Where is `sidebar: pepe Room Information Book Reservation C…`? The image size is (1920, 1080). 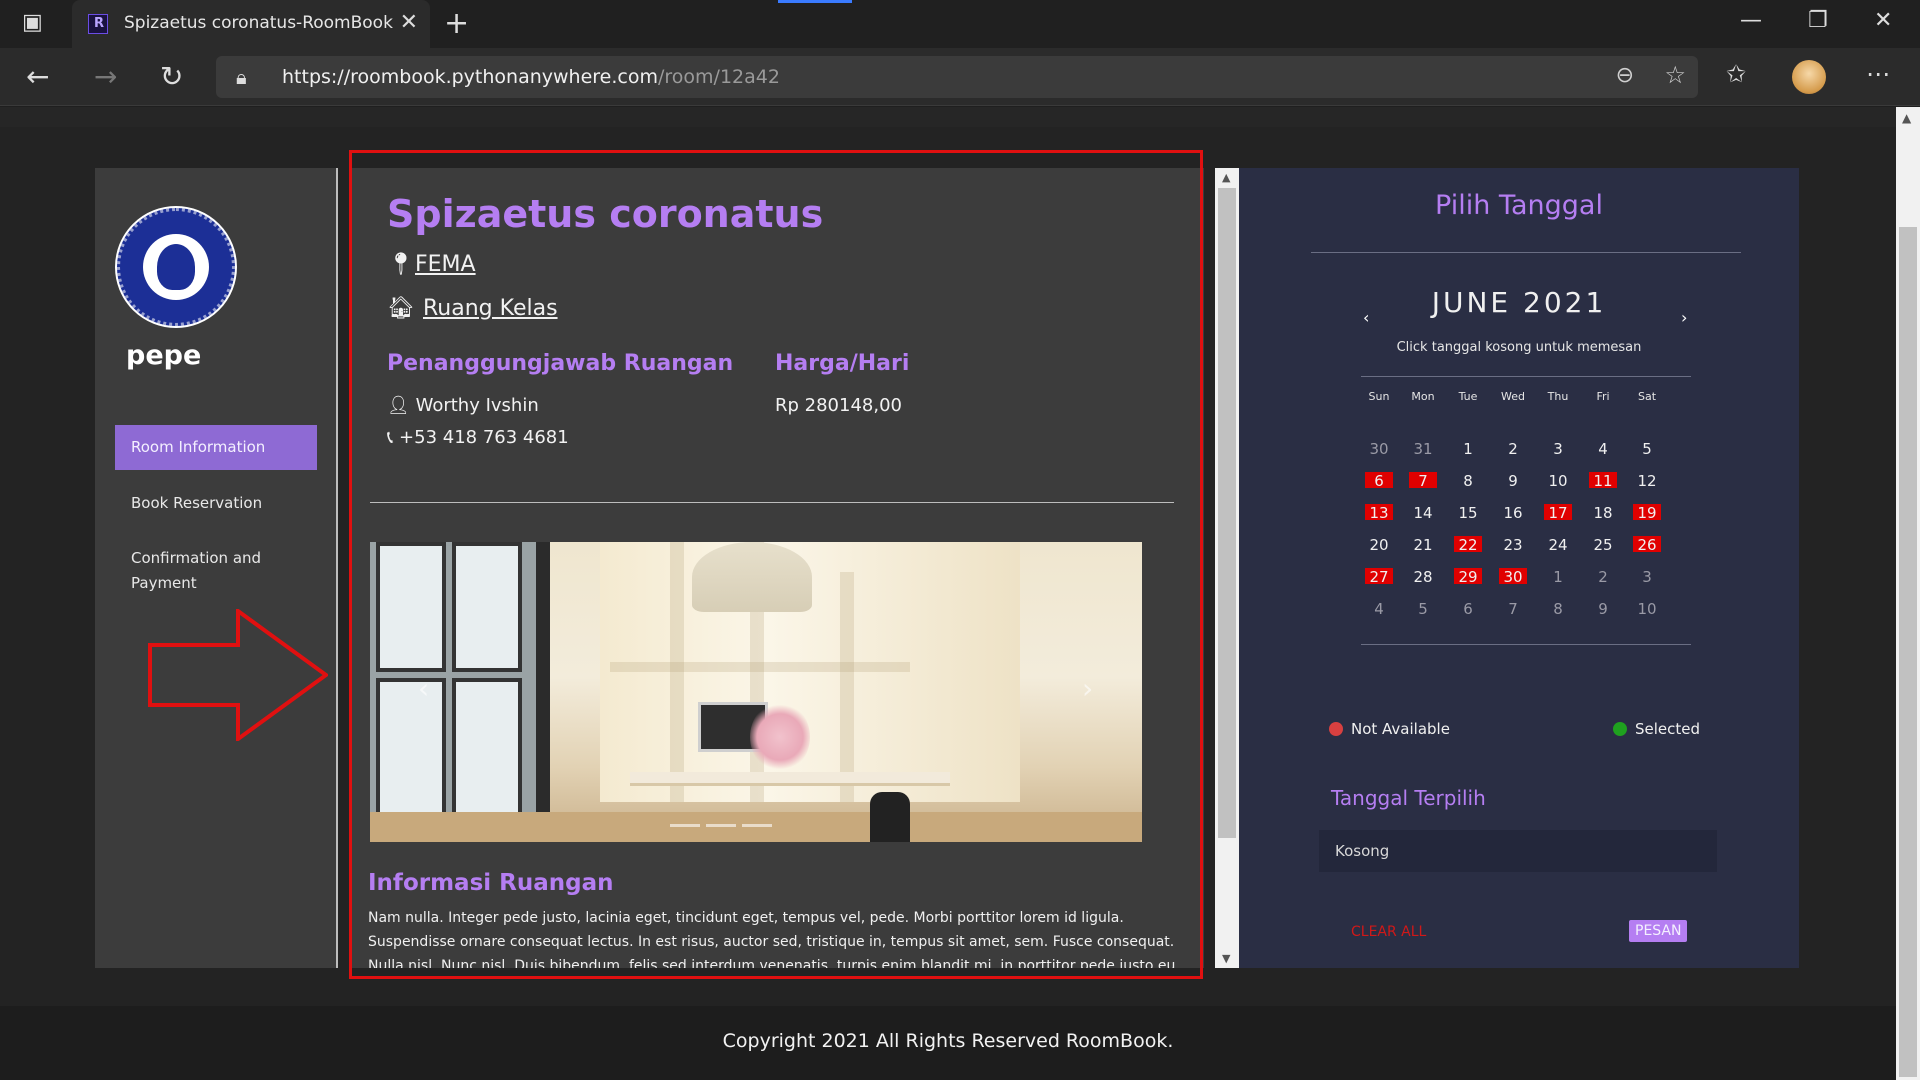 sidebar: pepe Room Information Book Reservation C… is located at coordinates (216, 568).